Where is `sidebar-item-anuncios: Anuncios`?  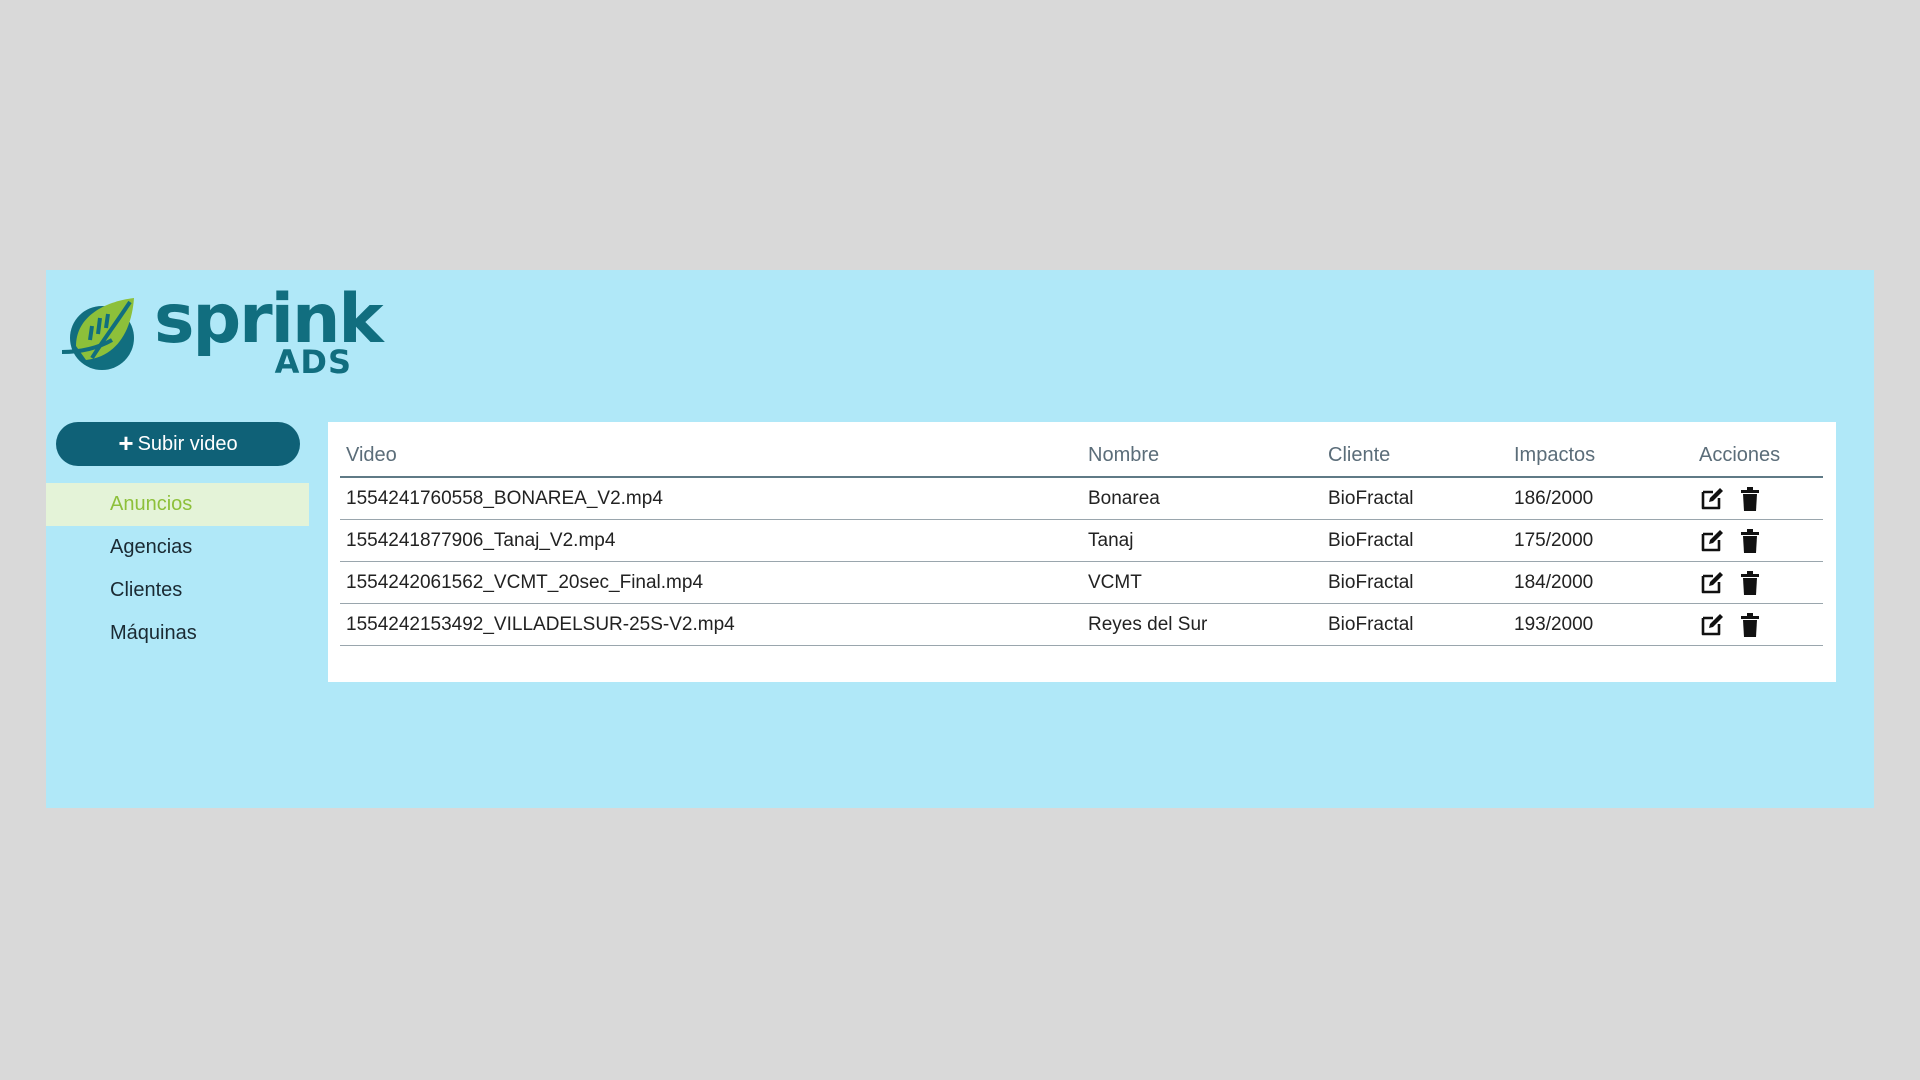 sidebar-item-anuncios: Anuncios is located at coordinates (177, 504).